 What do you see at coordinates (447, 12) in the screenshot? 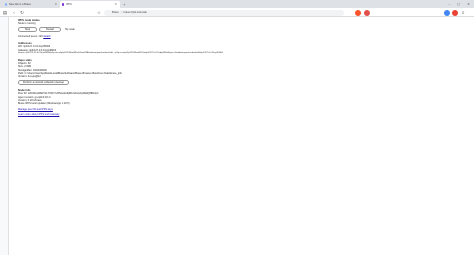
I see `wallet-icon` at bounding box center [447, 12].